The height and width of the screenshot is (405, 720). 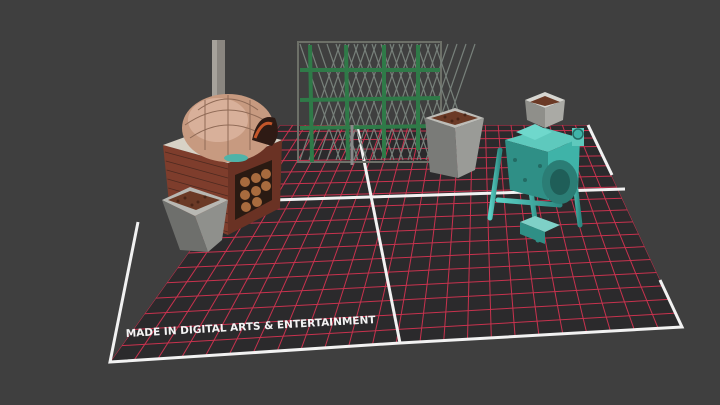 I want to click on planter-right, so click(x=454, y=143).